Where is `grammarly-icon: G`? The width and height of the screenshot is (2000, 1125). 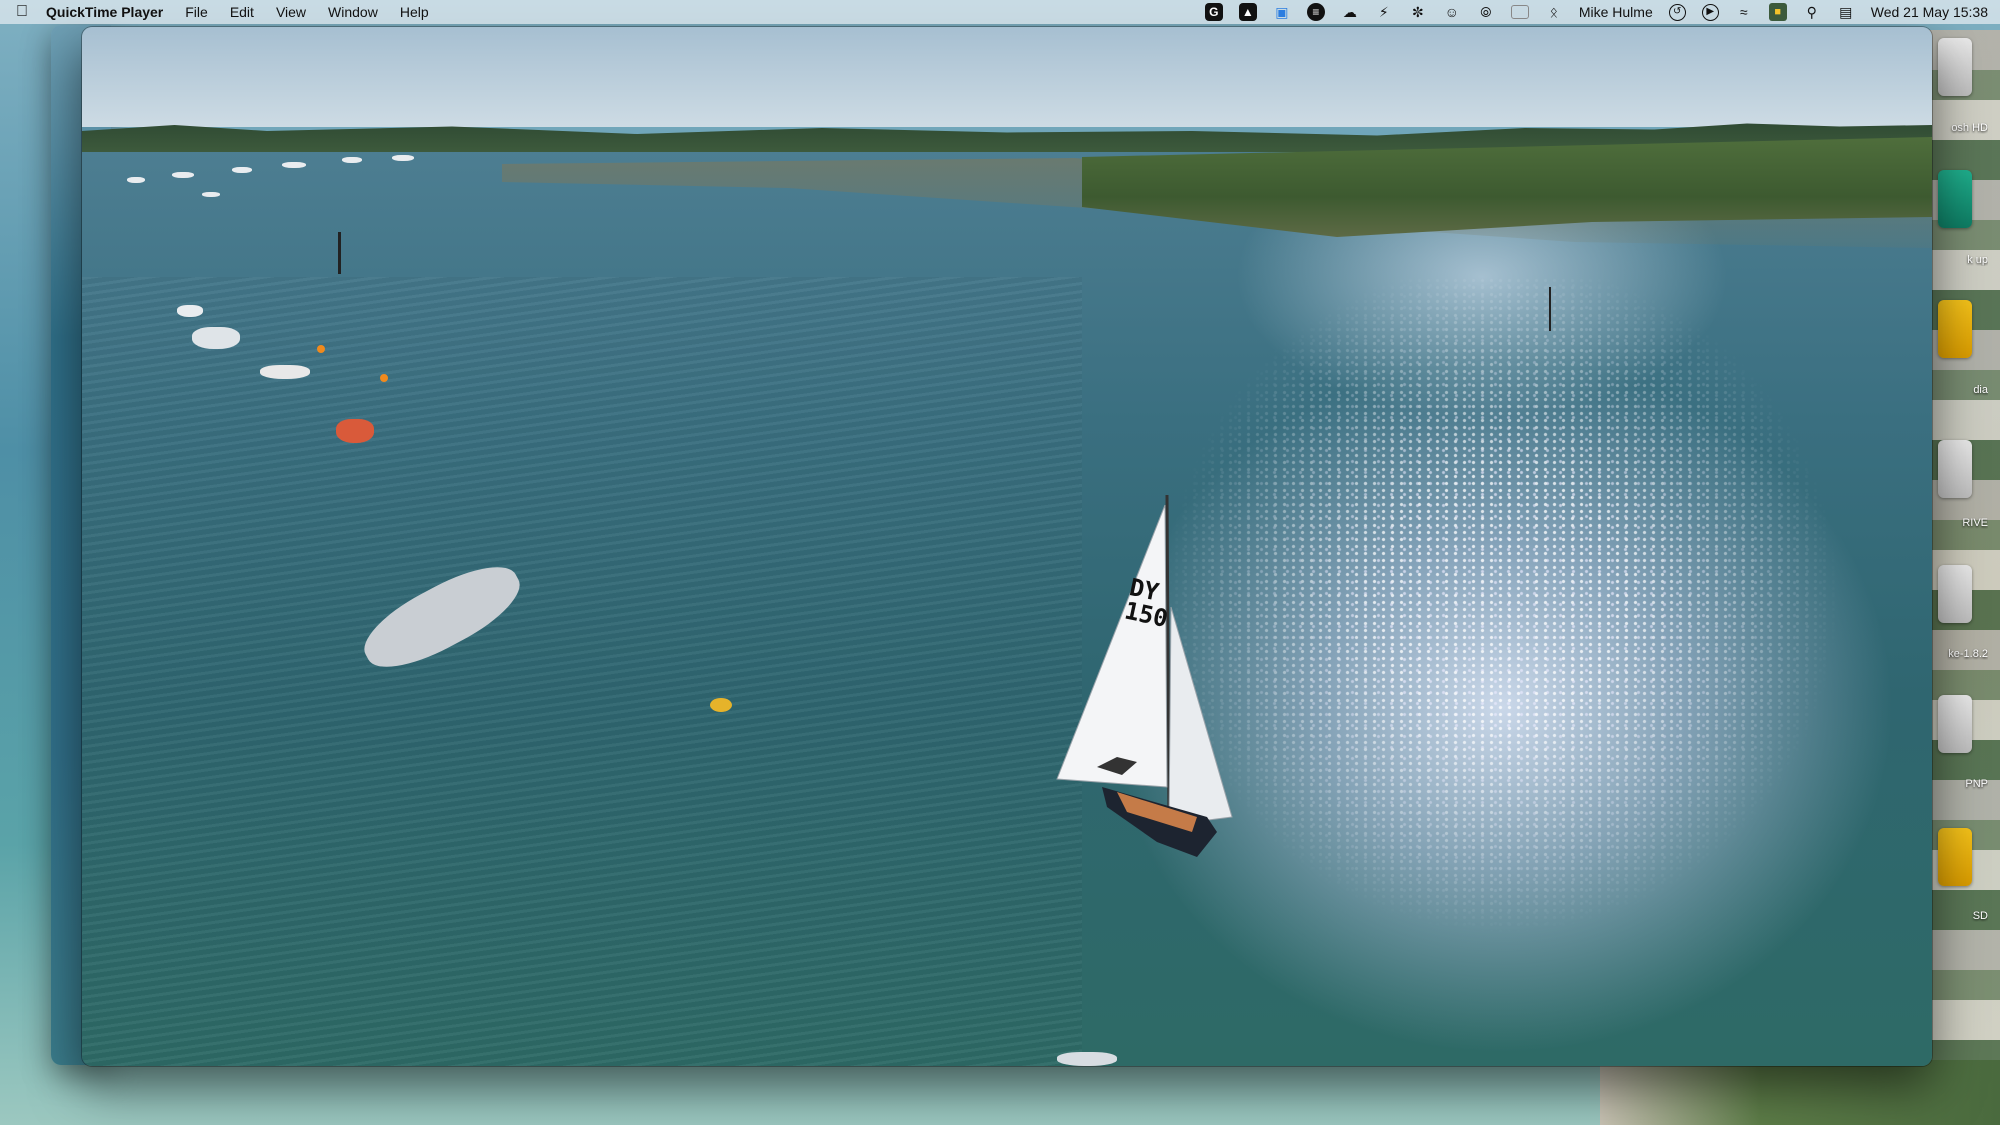
grammarly-icon: G is located at coordinates (1213, 12).